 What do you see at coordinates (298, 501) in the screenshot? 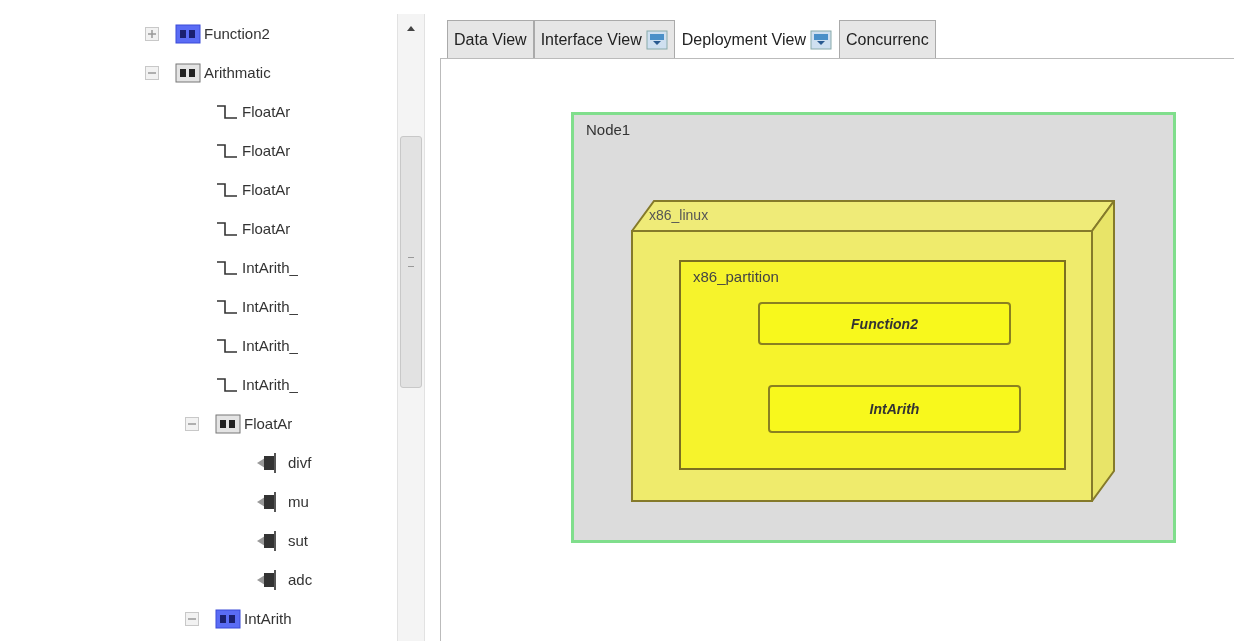
I see `tree-item: mu` at bounding box center [298, 501].